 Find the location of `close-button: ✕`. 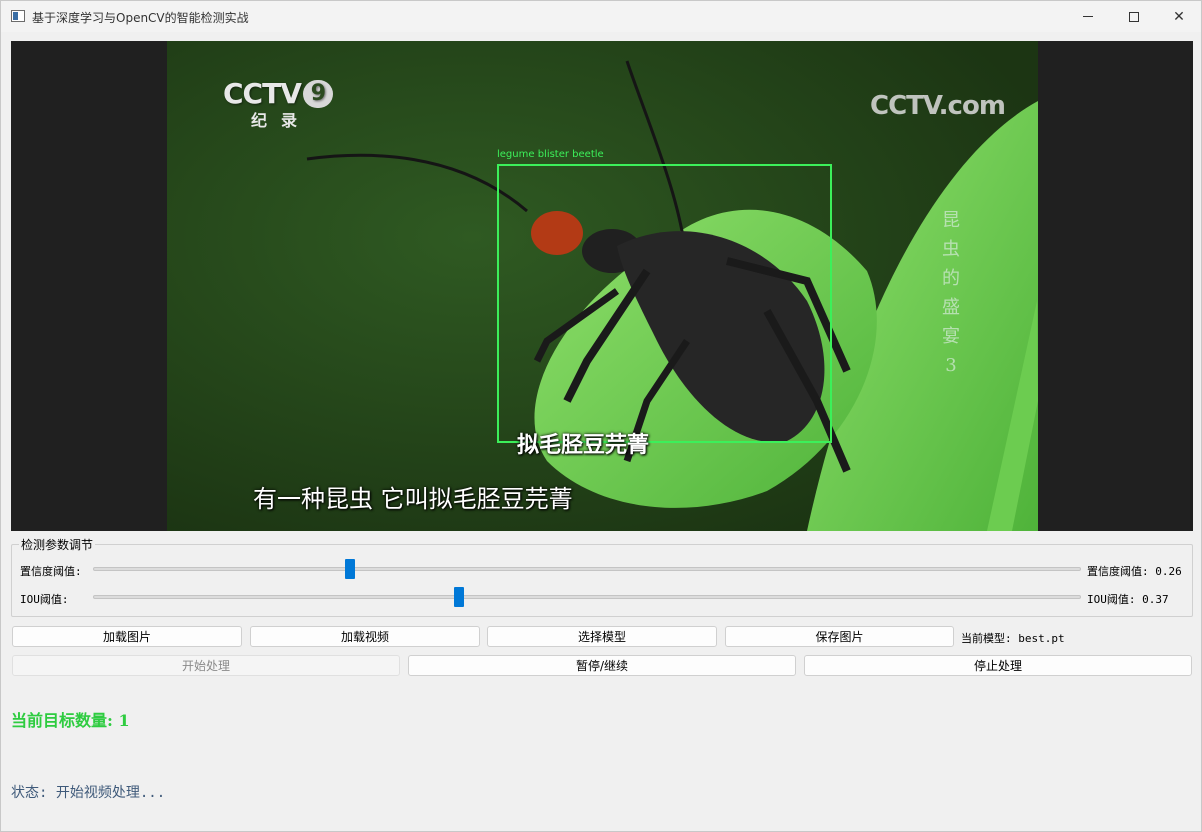

close-button: ✕ is located at coordinates (1179, 16).